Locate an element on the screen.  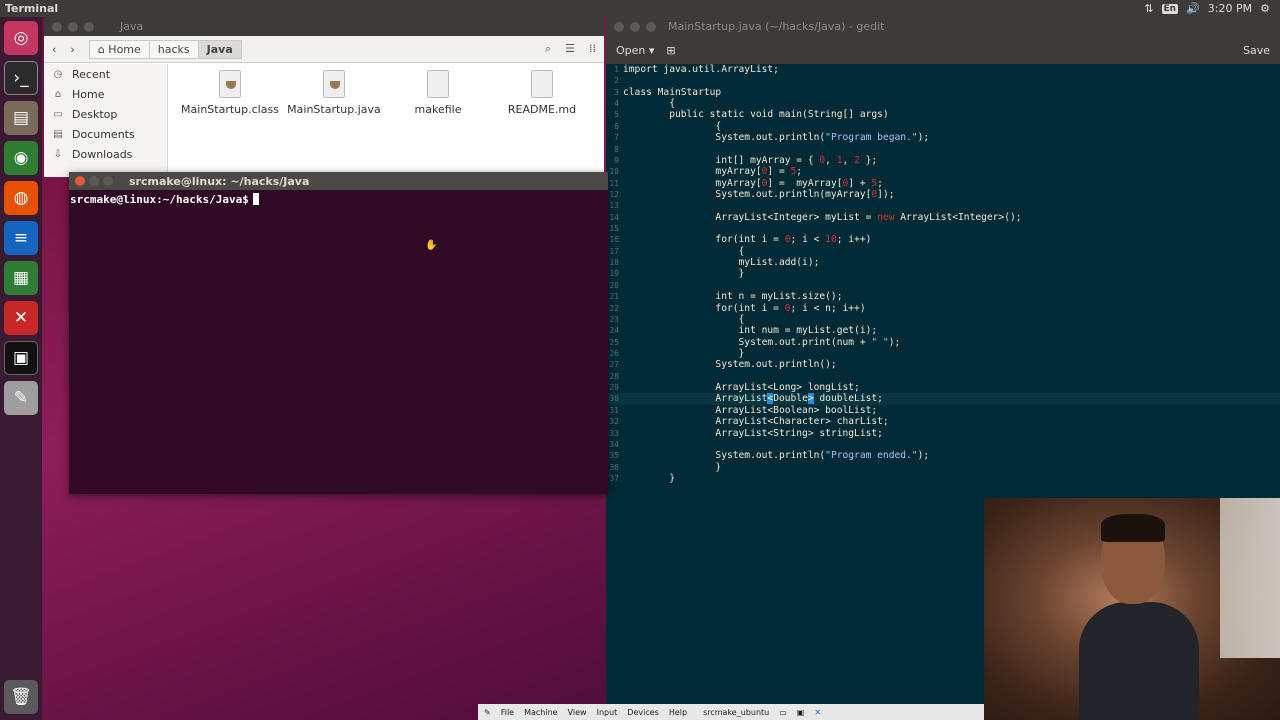
breadcrumb-java: Java is located at coordinates (219, 49).